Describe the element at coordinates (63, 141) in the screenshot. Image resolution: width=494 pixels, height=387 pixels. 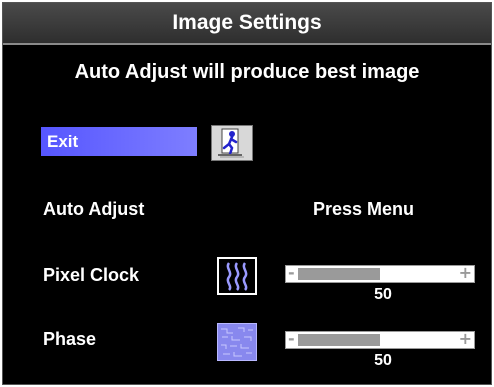
I see `exit-label: Exit` at that location.